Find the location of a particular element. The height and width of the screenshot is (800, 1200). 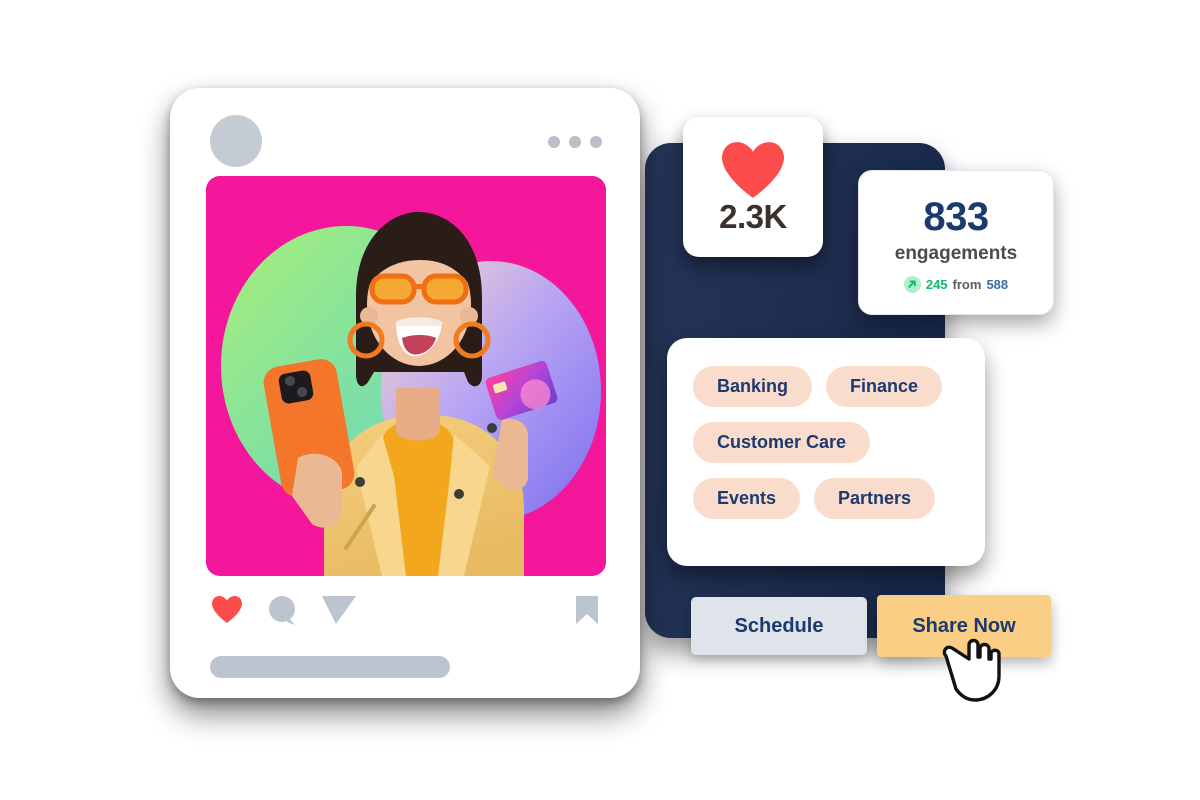

avatar is located at coordinates (236, 141).